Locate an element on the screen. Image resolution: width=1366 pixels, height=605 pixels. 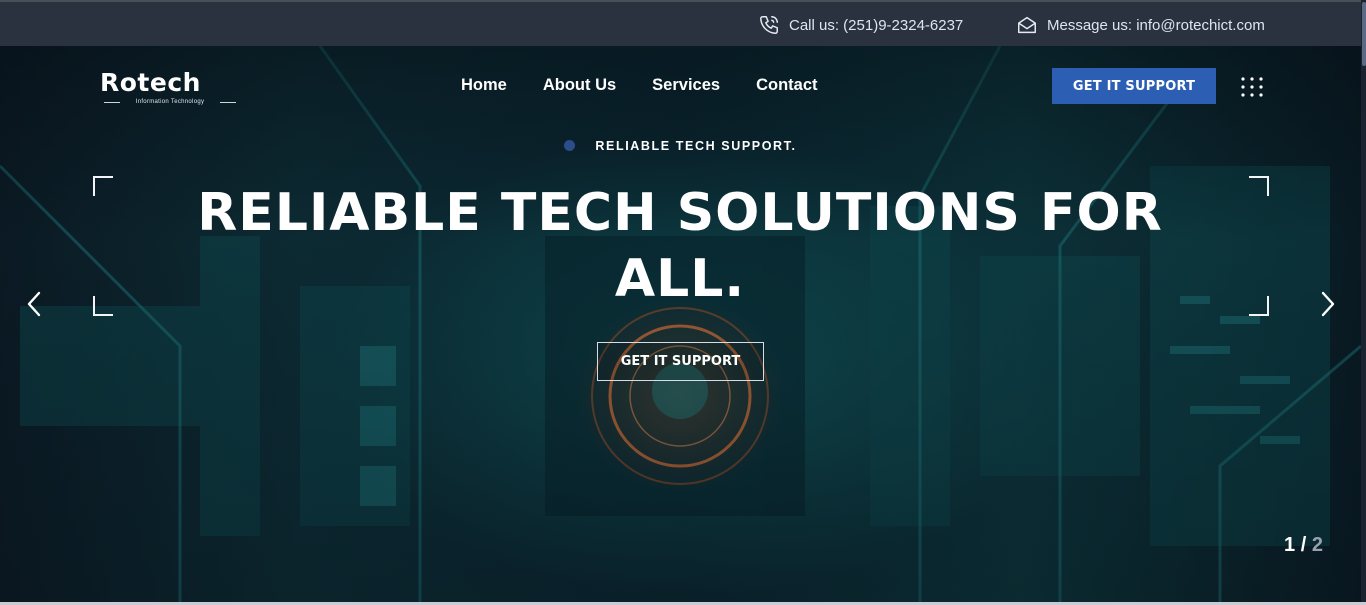
nav-home: Home is located at coordinates (484, 85).